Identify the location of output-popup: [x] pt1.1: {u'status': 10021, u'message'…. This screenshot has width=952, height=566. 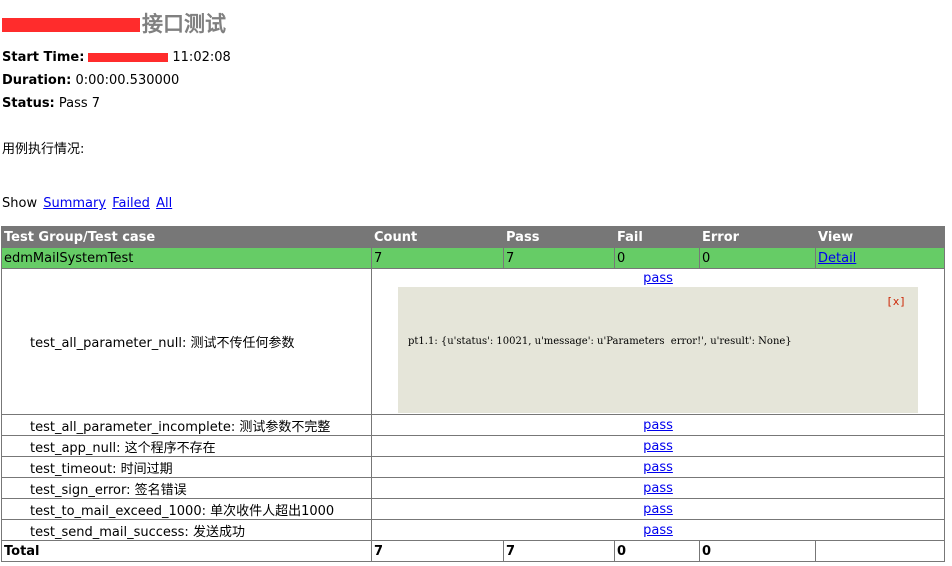
(658, 350).